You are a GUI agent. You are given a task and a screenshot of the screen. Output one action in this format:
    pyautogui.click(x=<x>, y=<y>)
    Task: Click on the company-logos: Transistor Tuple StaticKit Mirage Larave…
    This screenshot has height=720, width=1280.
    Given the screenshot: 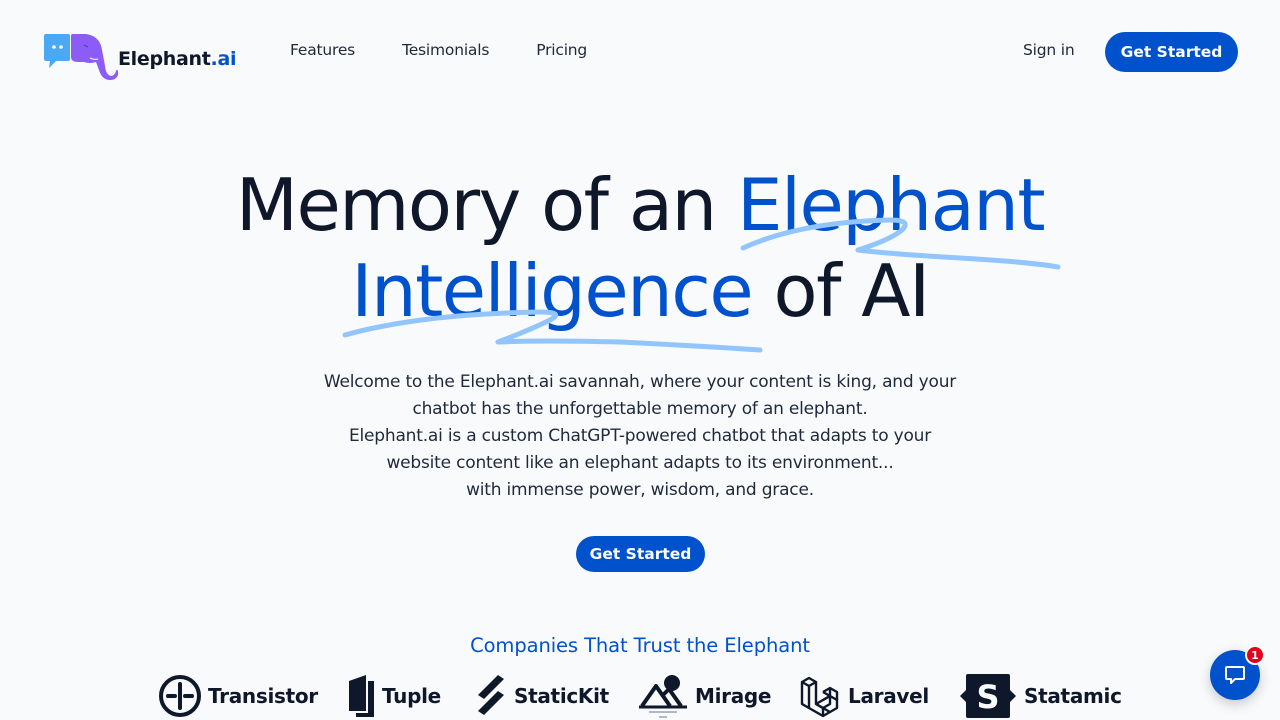 What is the action you would take?
    pyautogui.click(x=640, y=696)
    